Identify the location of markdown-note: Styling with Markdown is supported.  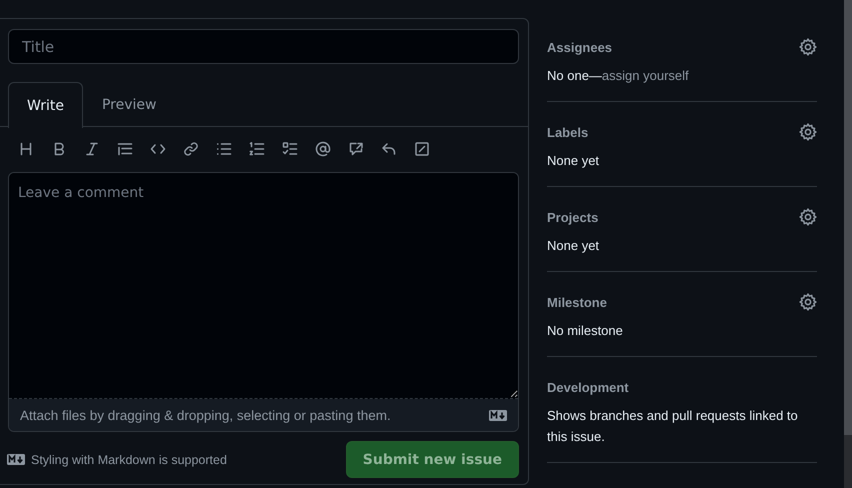
(129, 459).